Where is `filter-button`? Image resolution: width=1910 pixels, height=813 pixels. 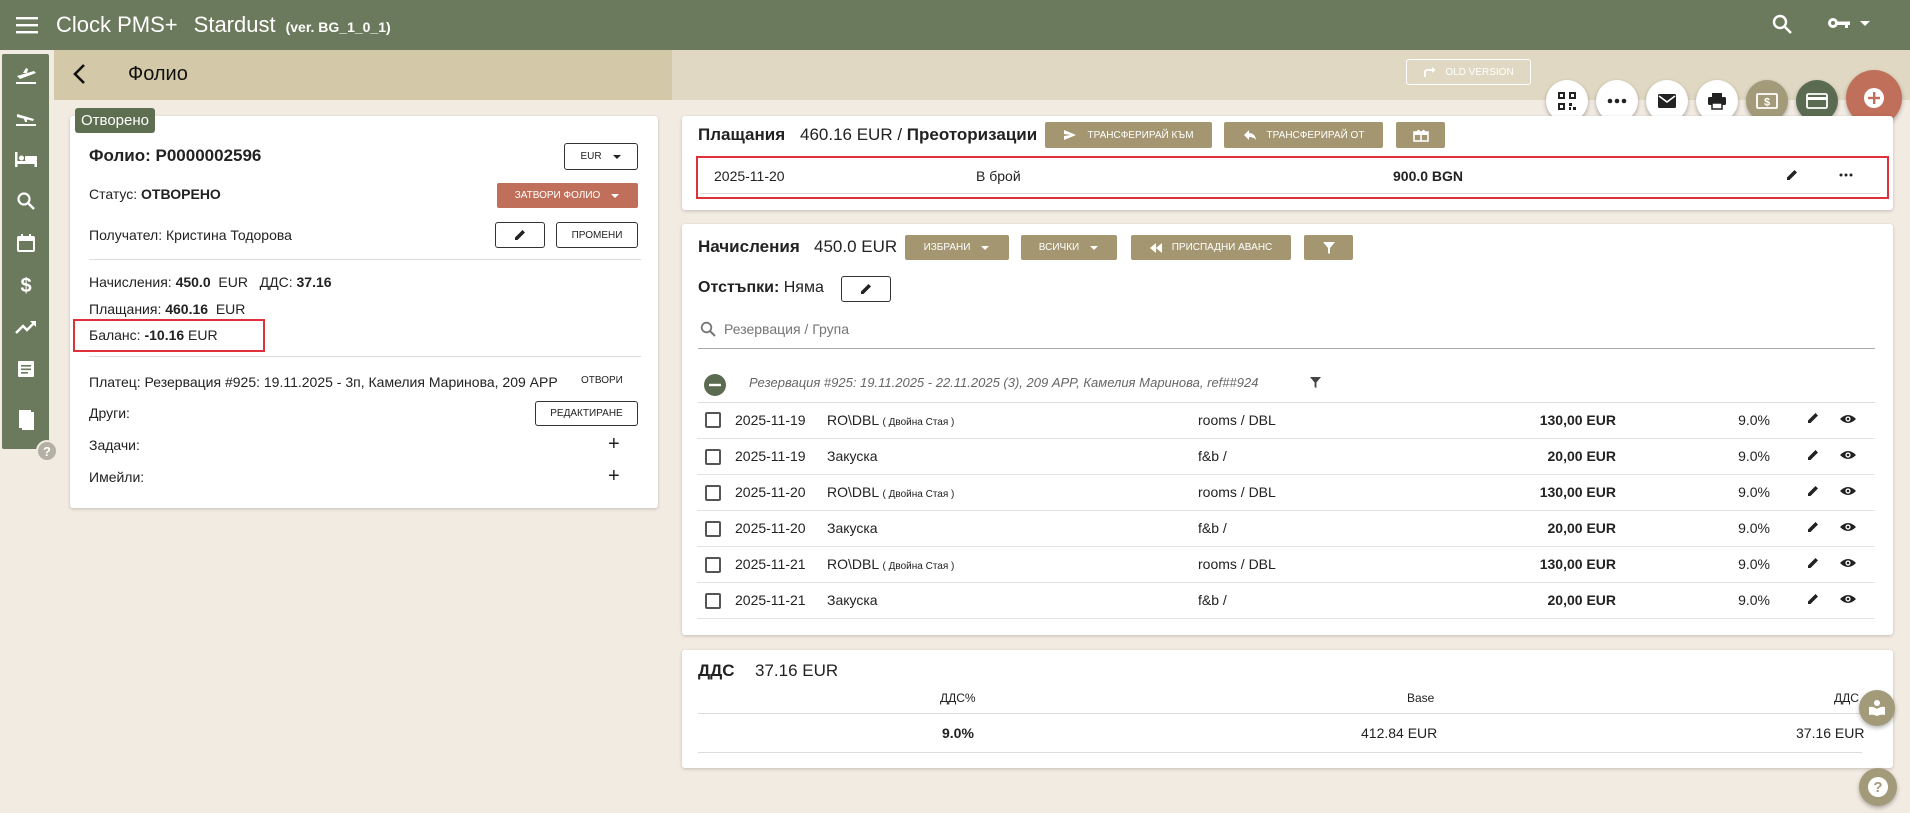 filter-button is located at coordinates (1328, 247).